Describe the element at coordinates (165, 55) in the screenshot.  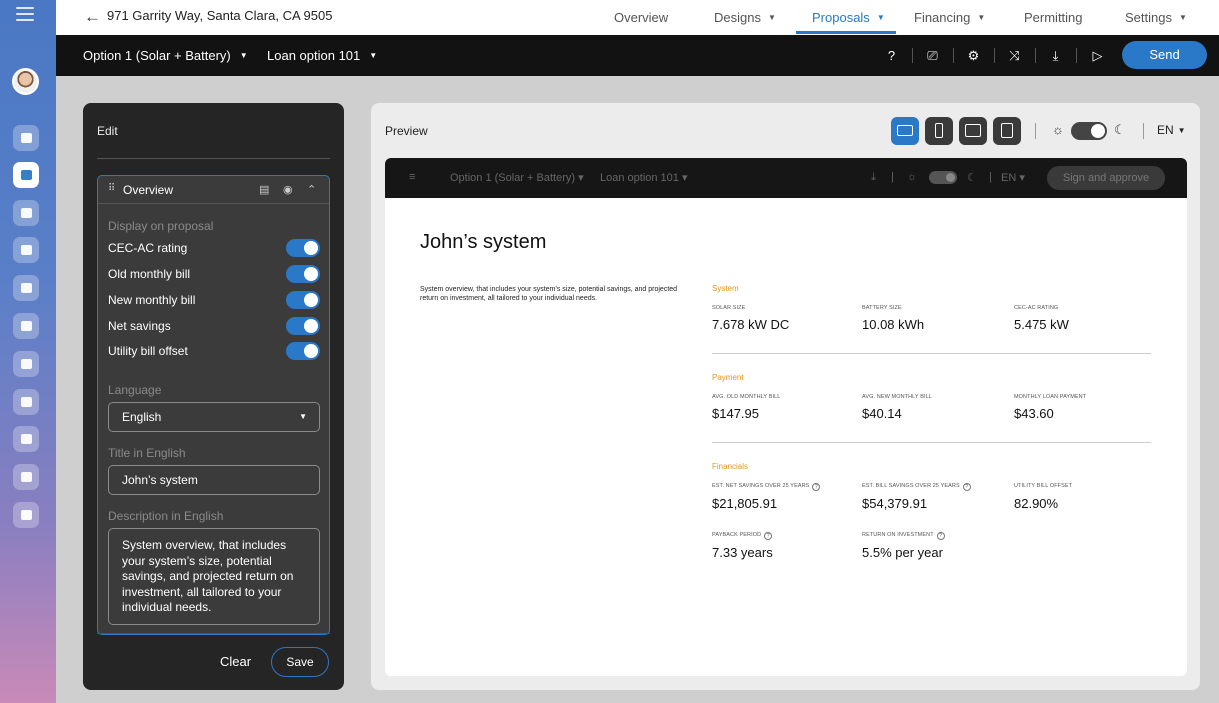
I see `option-select: Option 1 (Solar + Battery) ▼` at that location.